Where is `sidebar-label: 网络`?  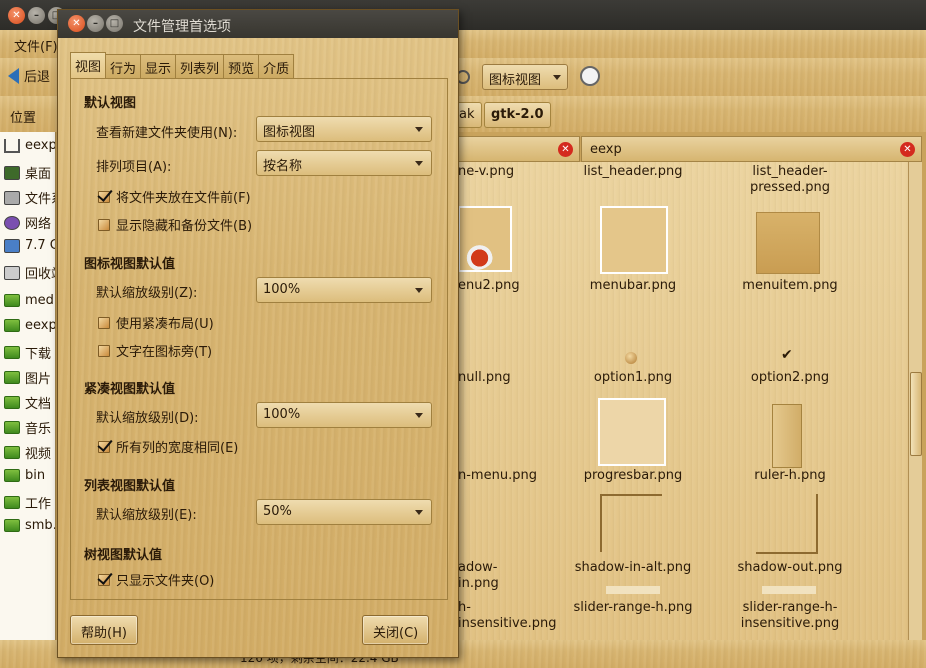 sidebar-label: 网络 is located at coordinates (38, 224).